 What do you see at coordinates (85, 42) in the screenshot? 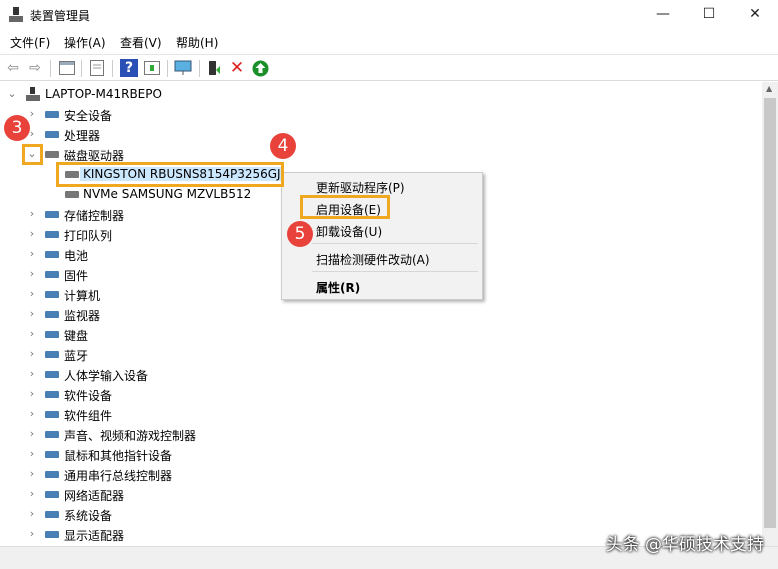
I see `menu-action: 操作(A)` at bounding box center [85, 42].